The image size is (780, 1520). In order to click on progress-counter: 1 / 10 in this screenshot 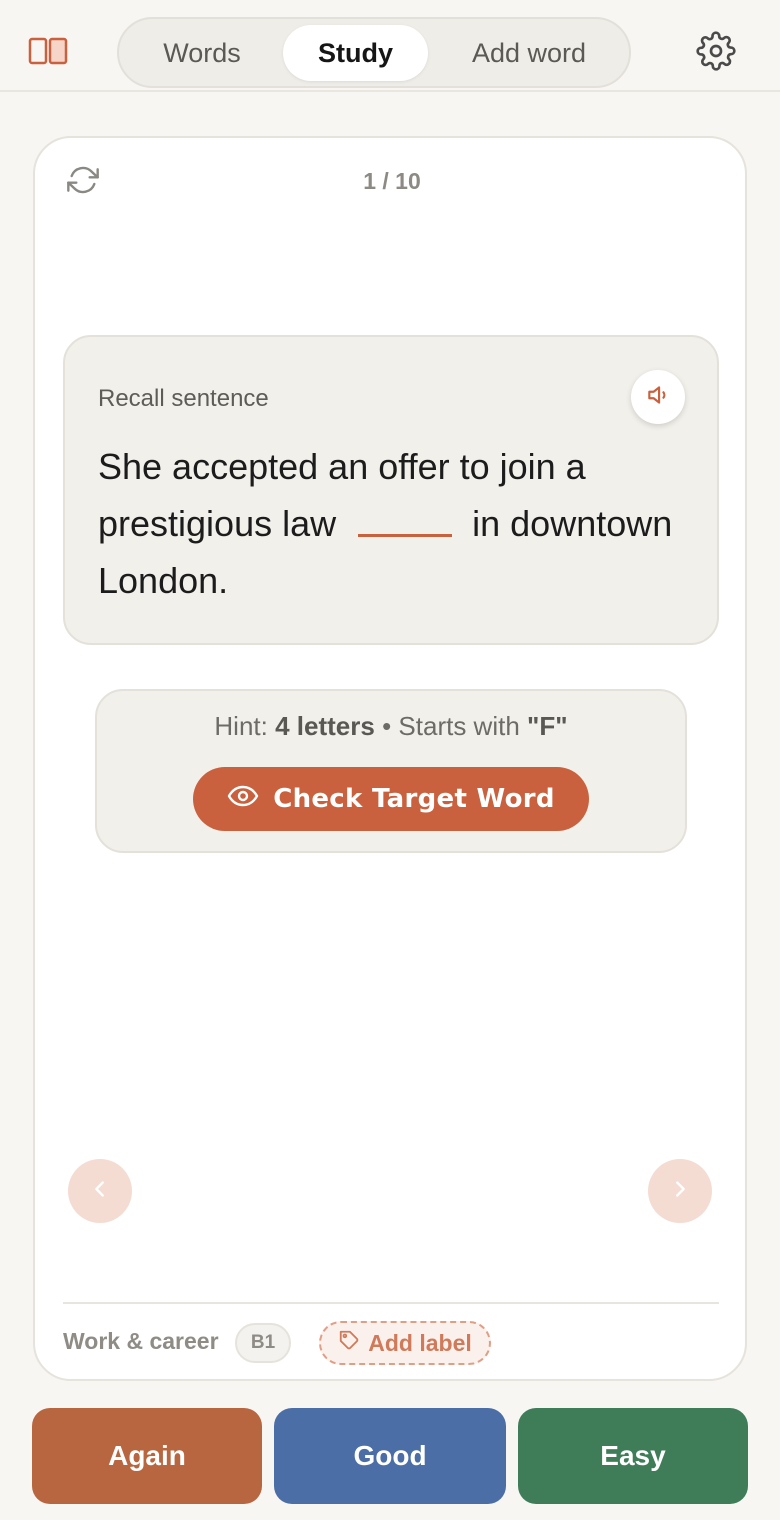, I will do `click(392, 181)`.